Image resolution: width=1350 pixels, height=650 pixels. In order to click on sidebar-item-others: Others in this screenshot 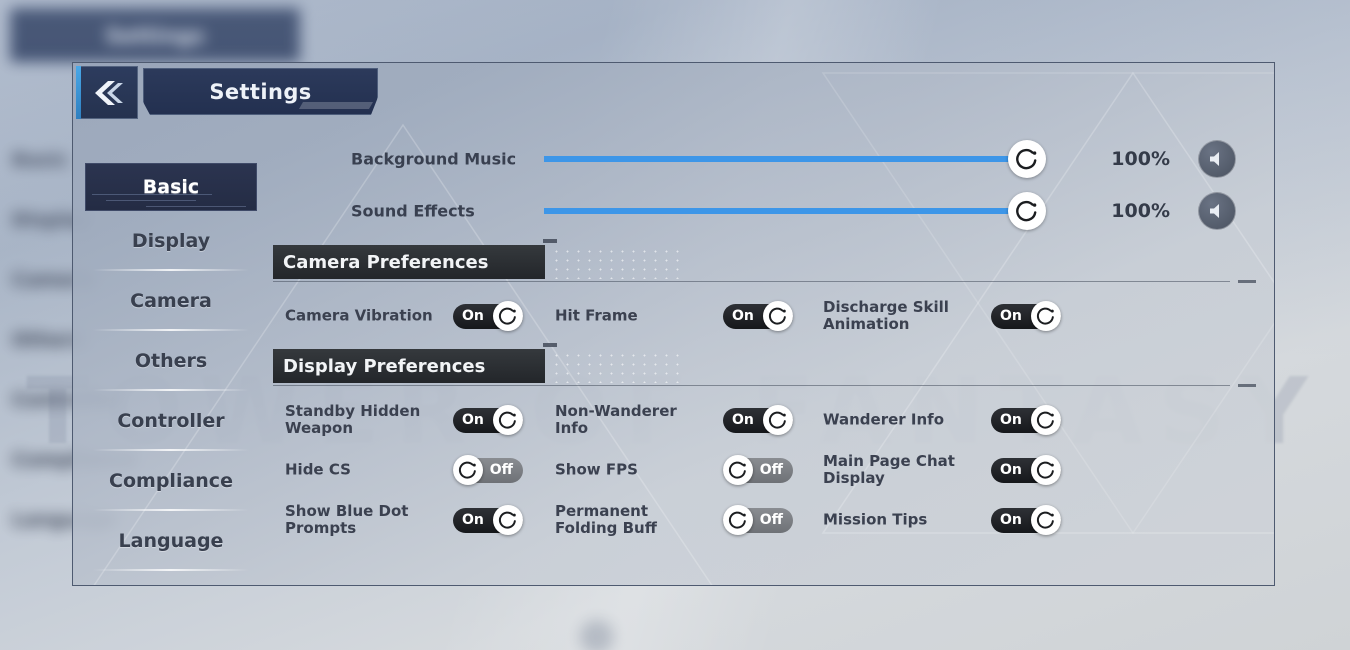, I will do `click(171, 361)`.